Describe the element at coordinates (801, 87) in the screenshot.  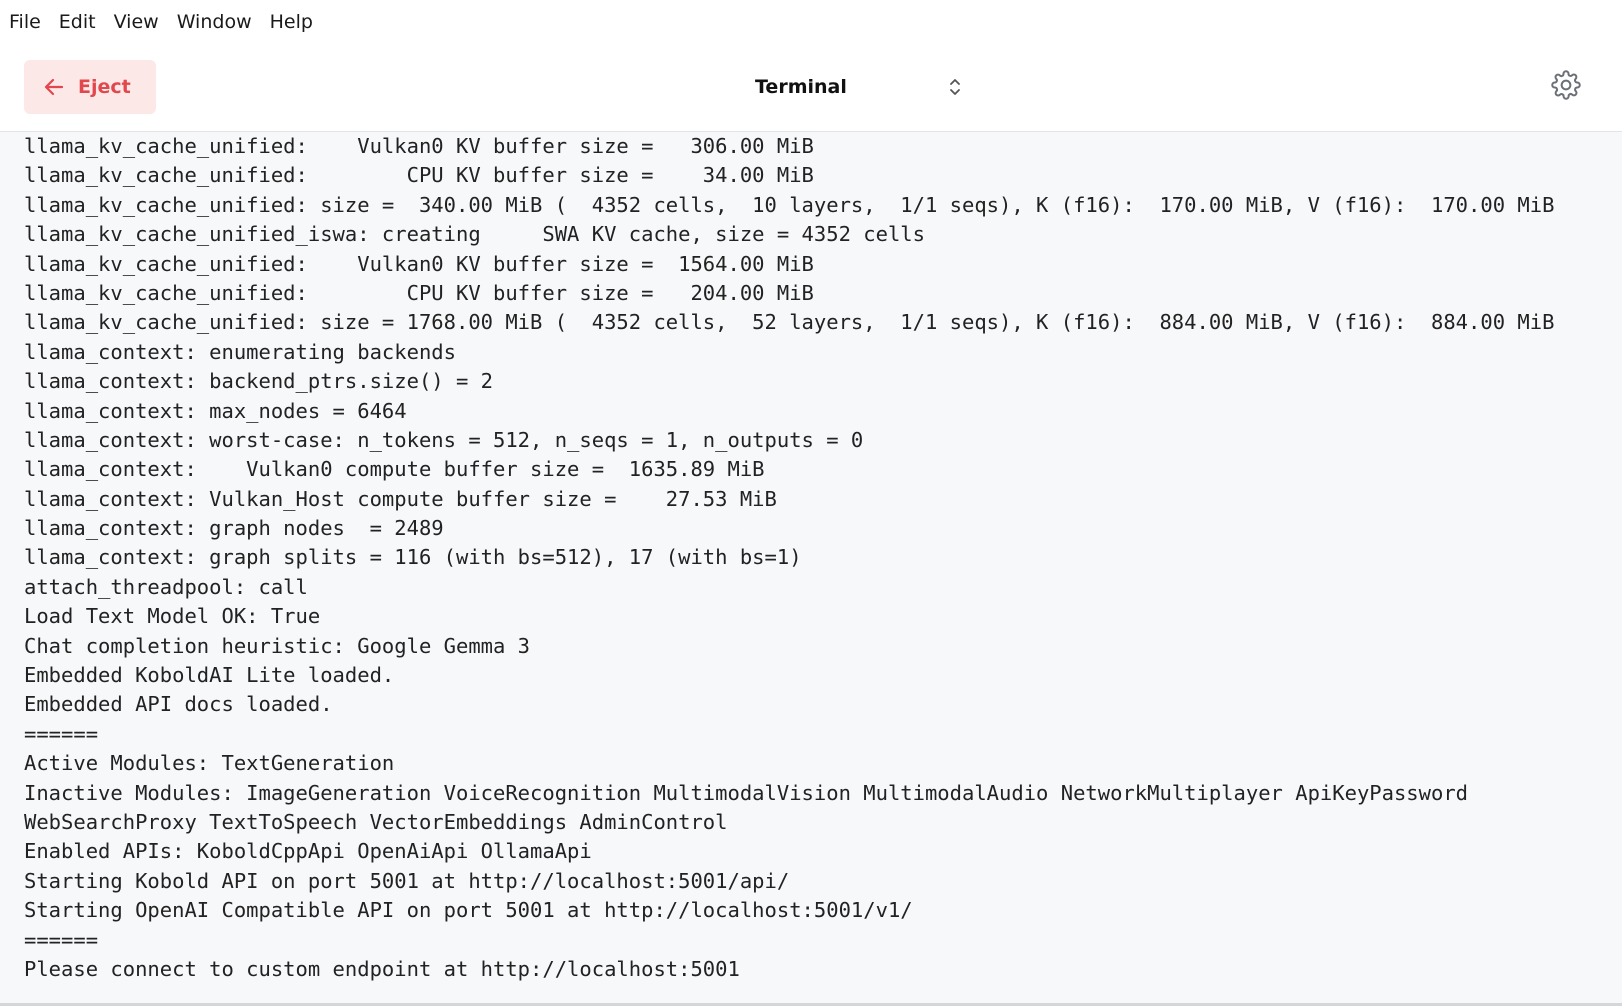
I see `view-select-value: Terminal` at that location.